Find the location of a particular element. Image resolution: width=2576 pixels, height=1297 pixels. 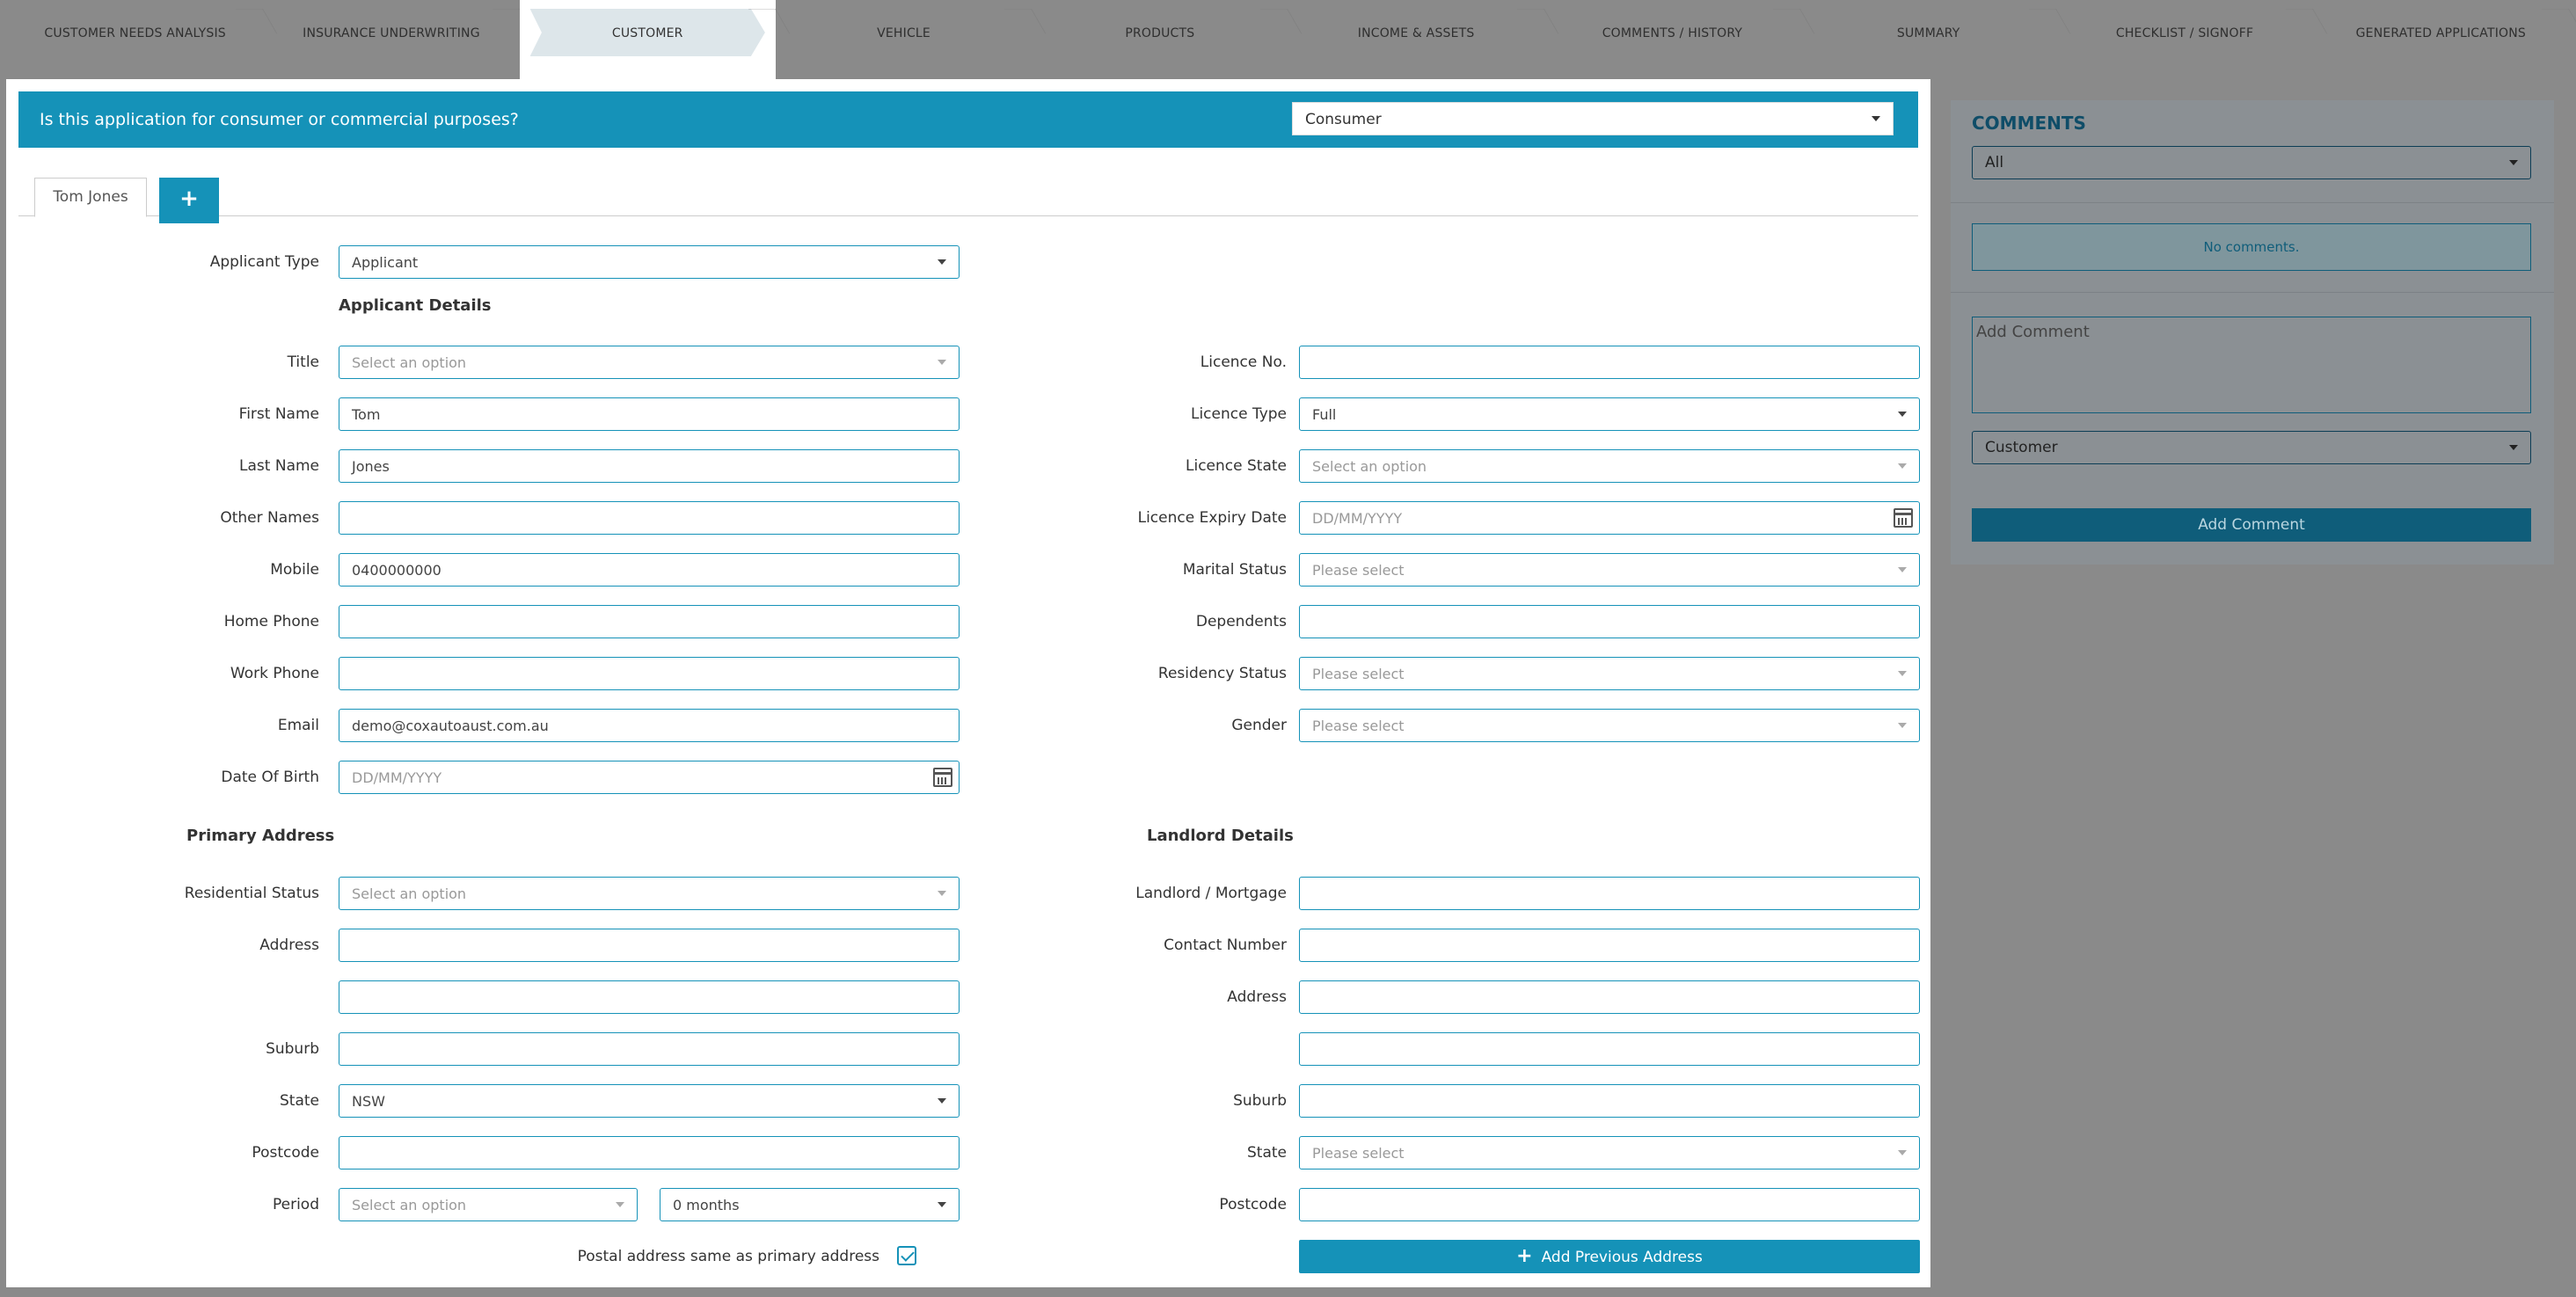

residential-status-label: Residential Status is located at coordinates (251, 893).